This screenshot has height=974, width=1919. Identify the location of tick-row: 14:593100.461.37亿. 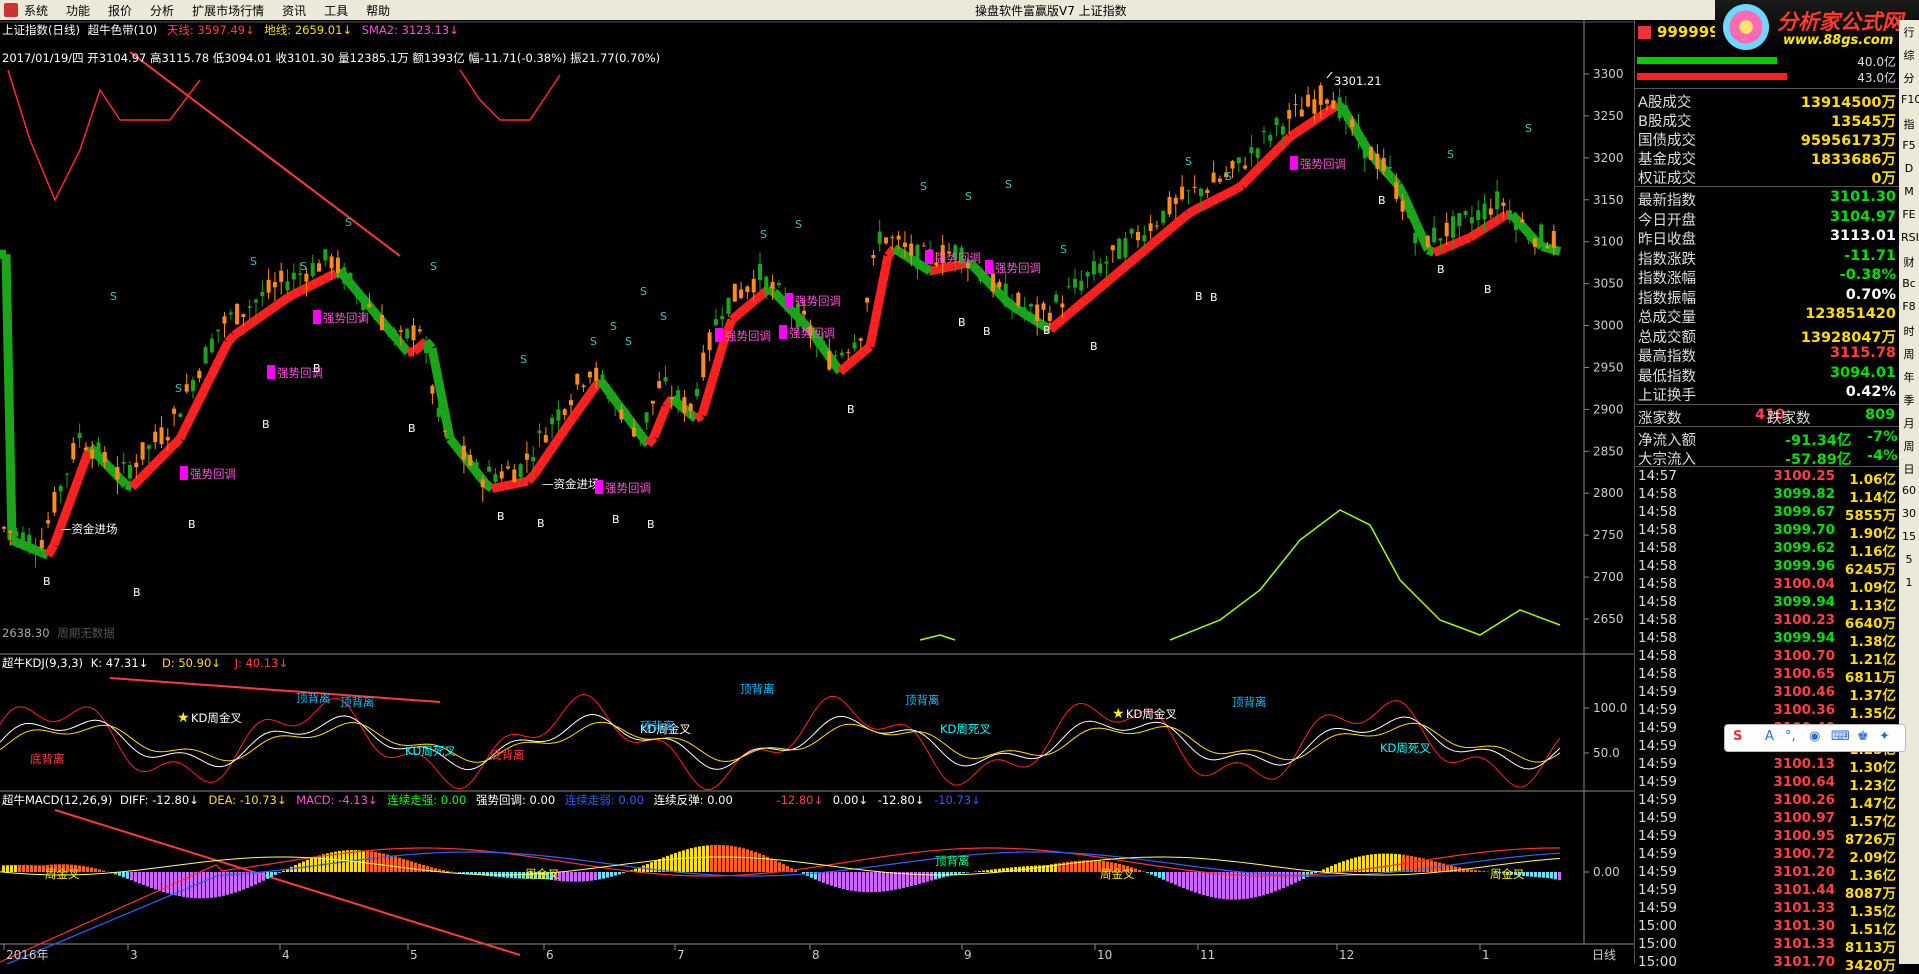
(1767, 693).